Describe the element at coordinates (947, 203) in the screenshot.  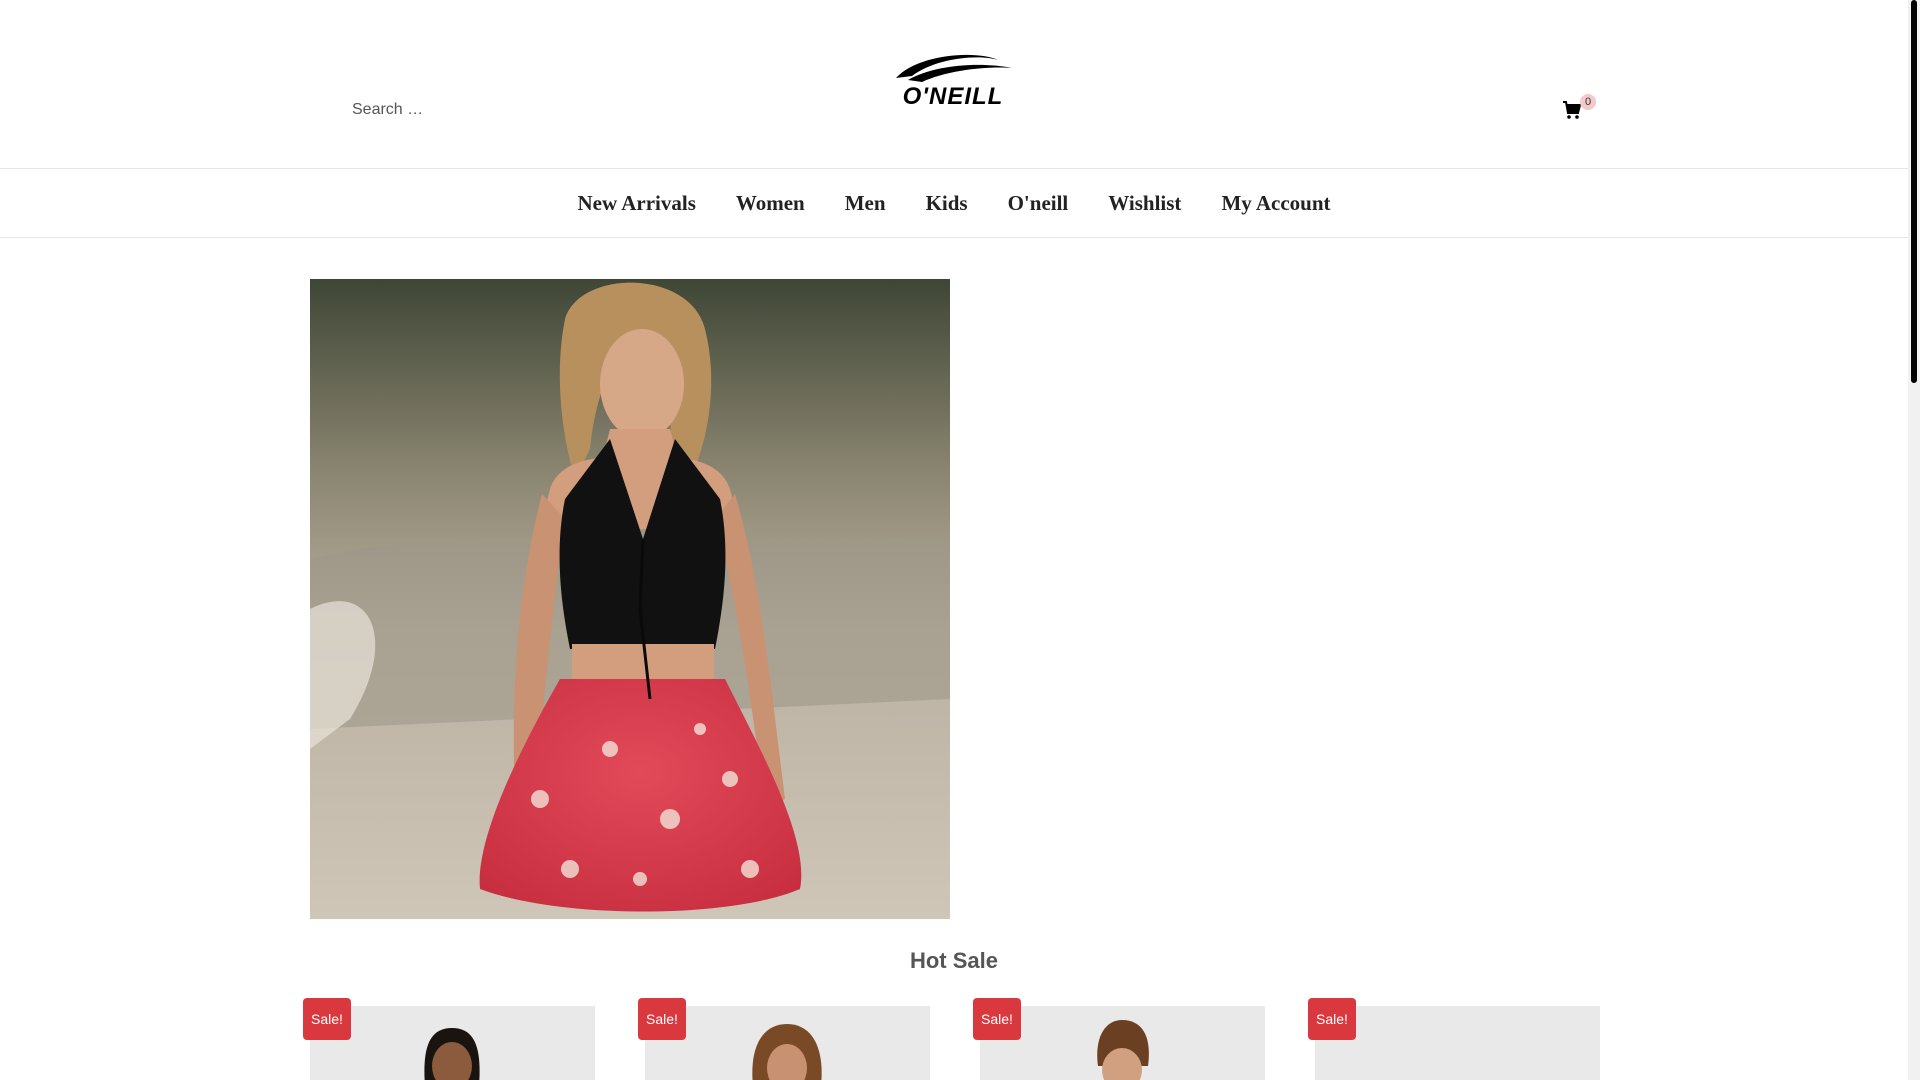
I see `nav-item-kids: Kids` at that location.